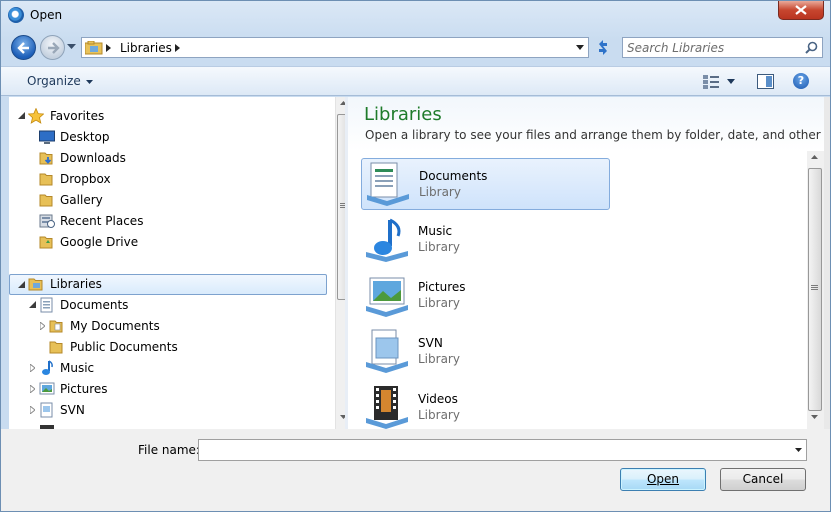 The width and height of the screenshot is (831, 512). Describe the element at coordinates (387, 240) in the screenshot. I see `music-library-icon` at that location.